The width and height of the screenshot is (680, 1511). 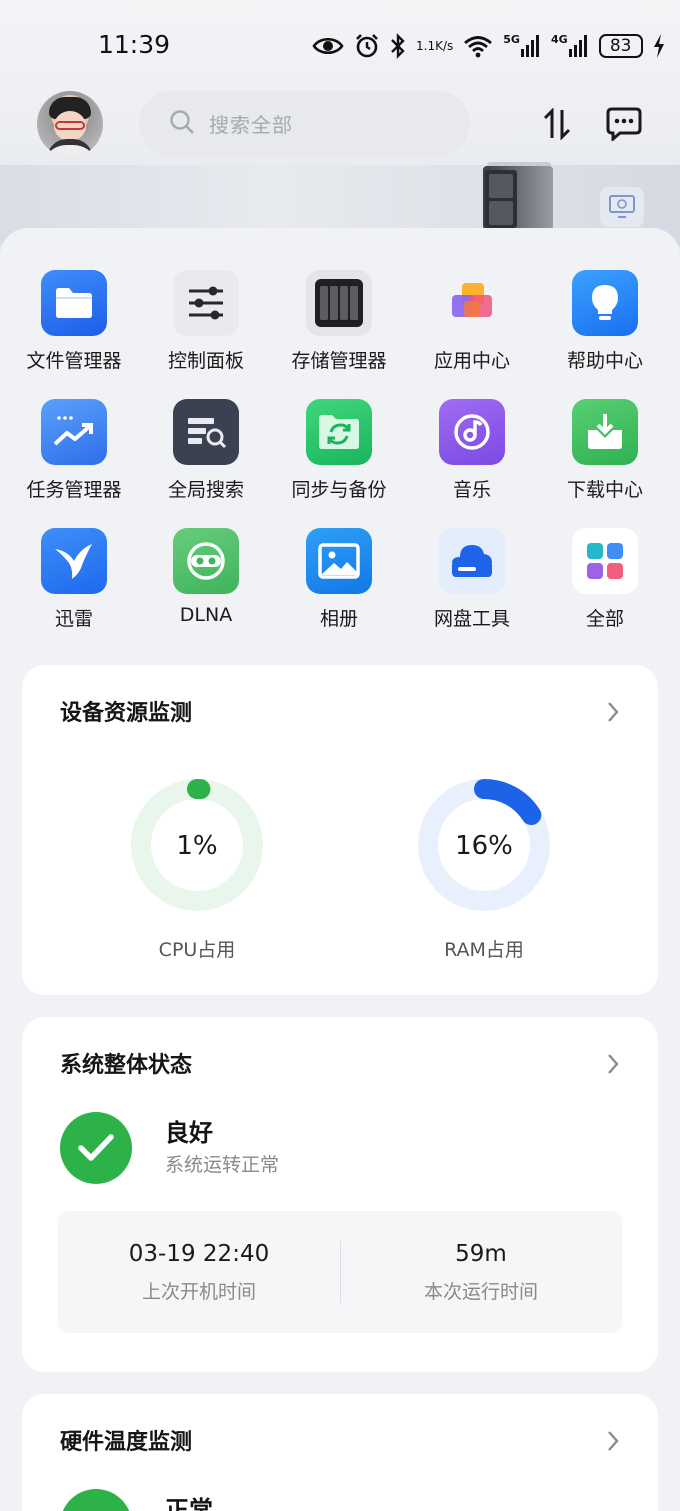 What do you see at coordinates (205, 490) in the screenshot?
I see `app-label: 全局搜索` at bounding box center [205, 490].